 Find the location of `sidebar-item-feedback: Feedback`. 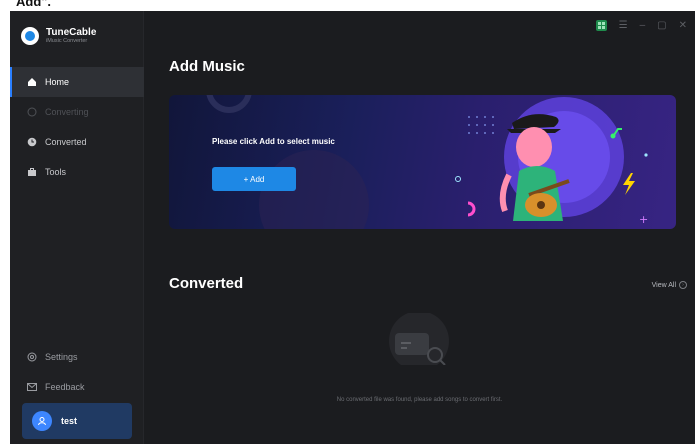

sidebar-item-feedback: Feedback is located at coordinates (77, 387).